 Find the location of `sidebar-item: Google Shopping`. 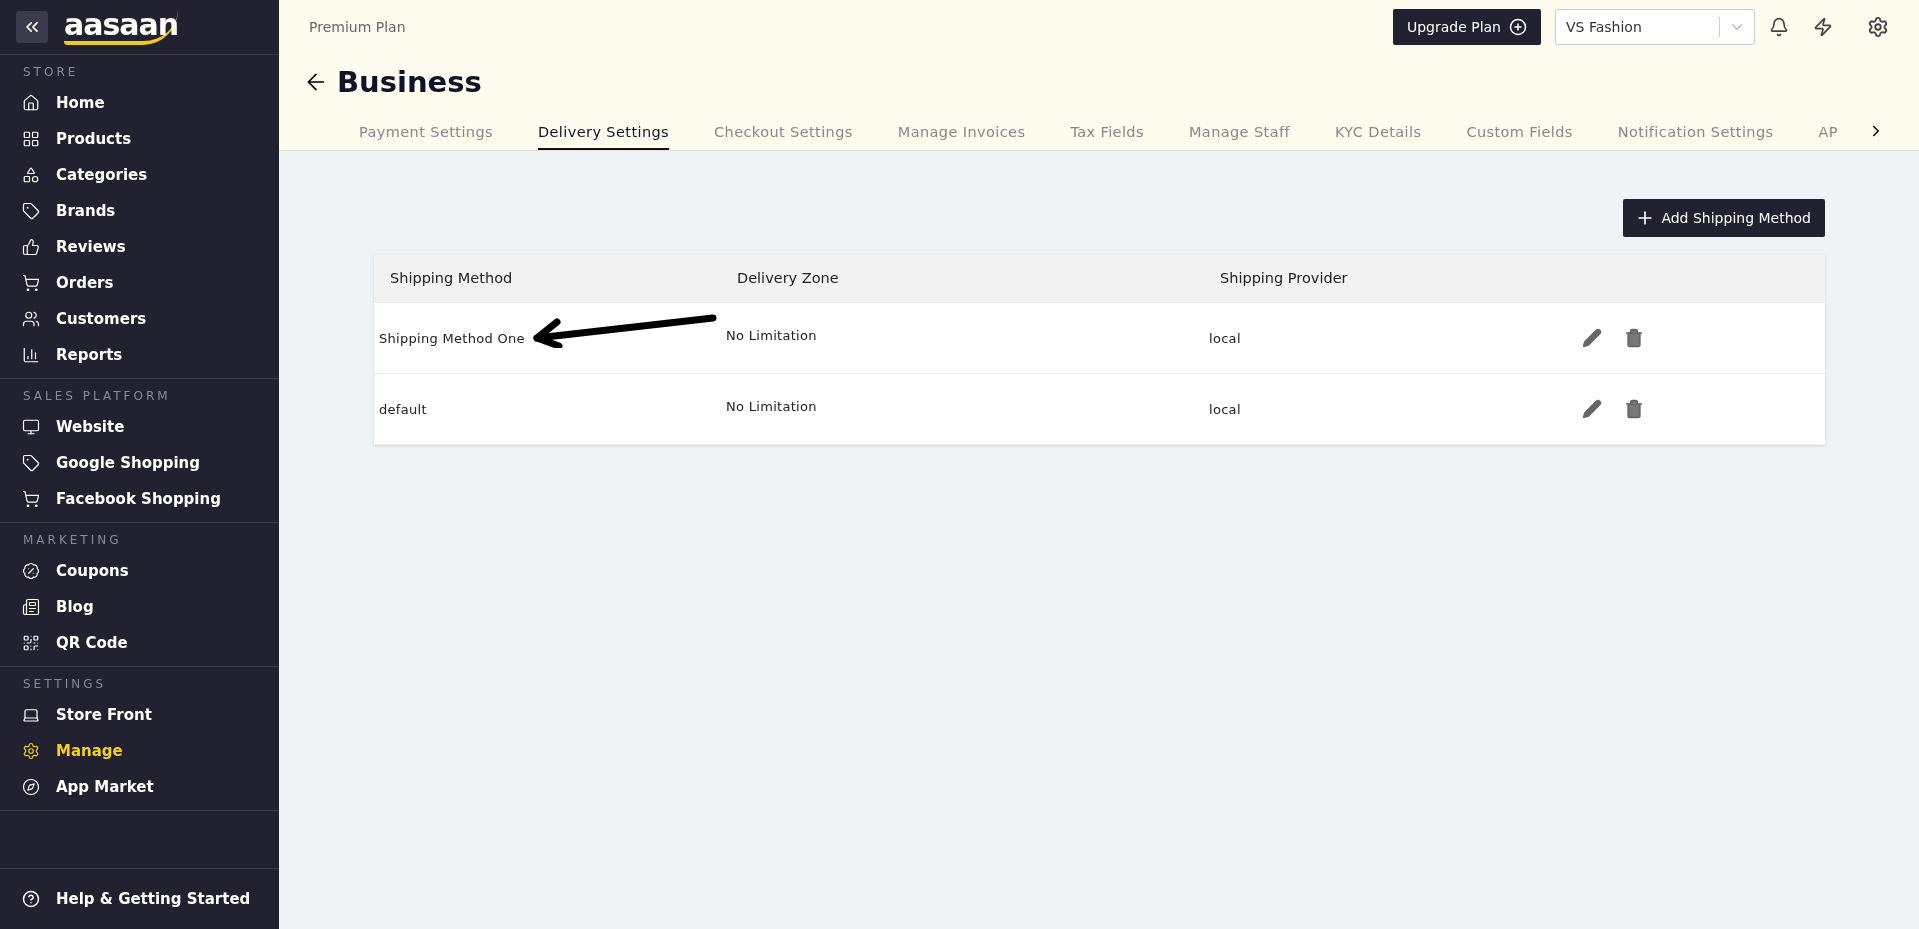

sidebar-item: Google Shopping is located at coordinates (139, 463).